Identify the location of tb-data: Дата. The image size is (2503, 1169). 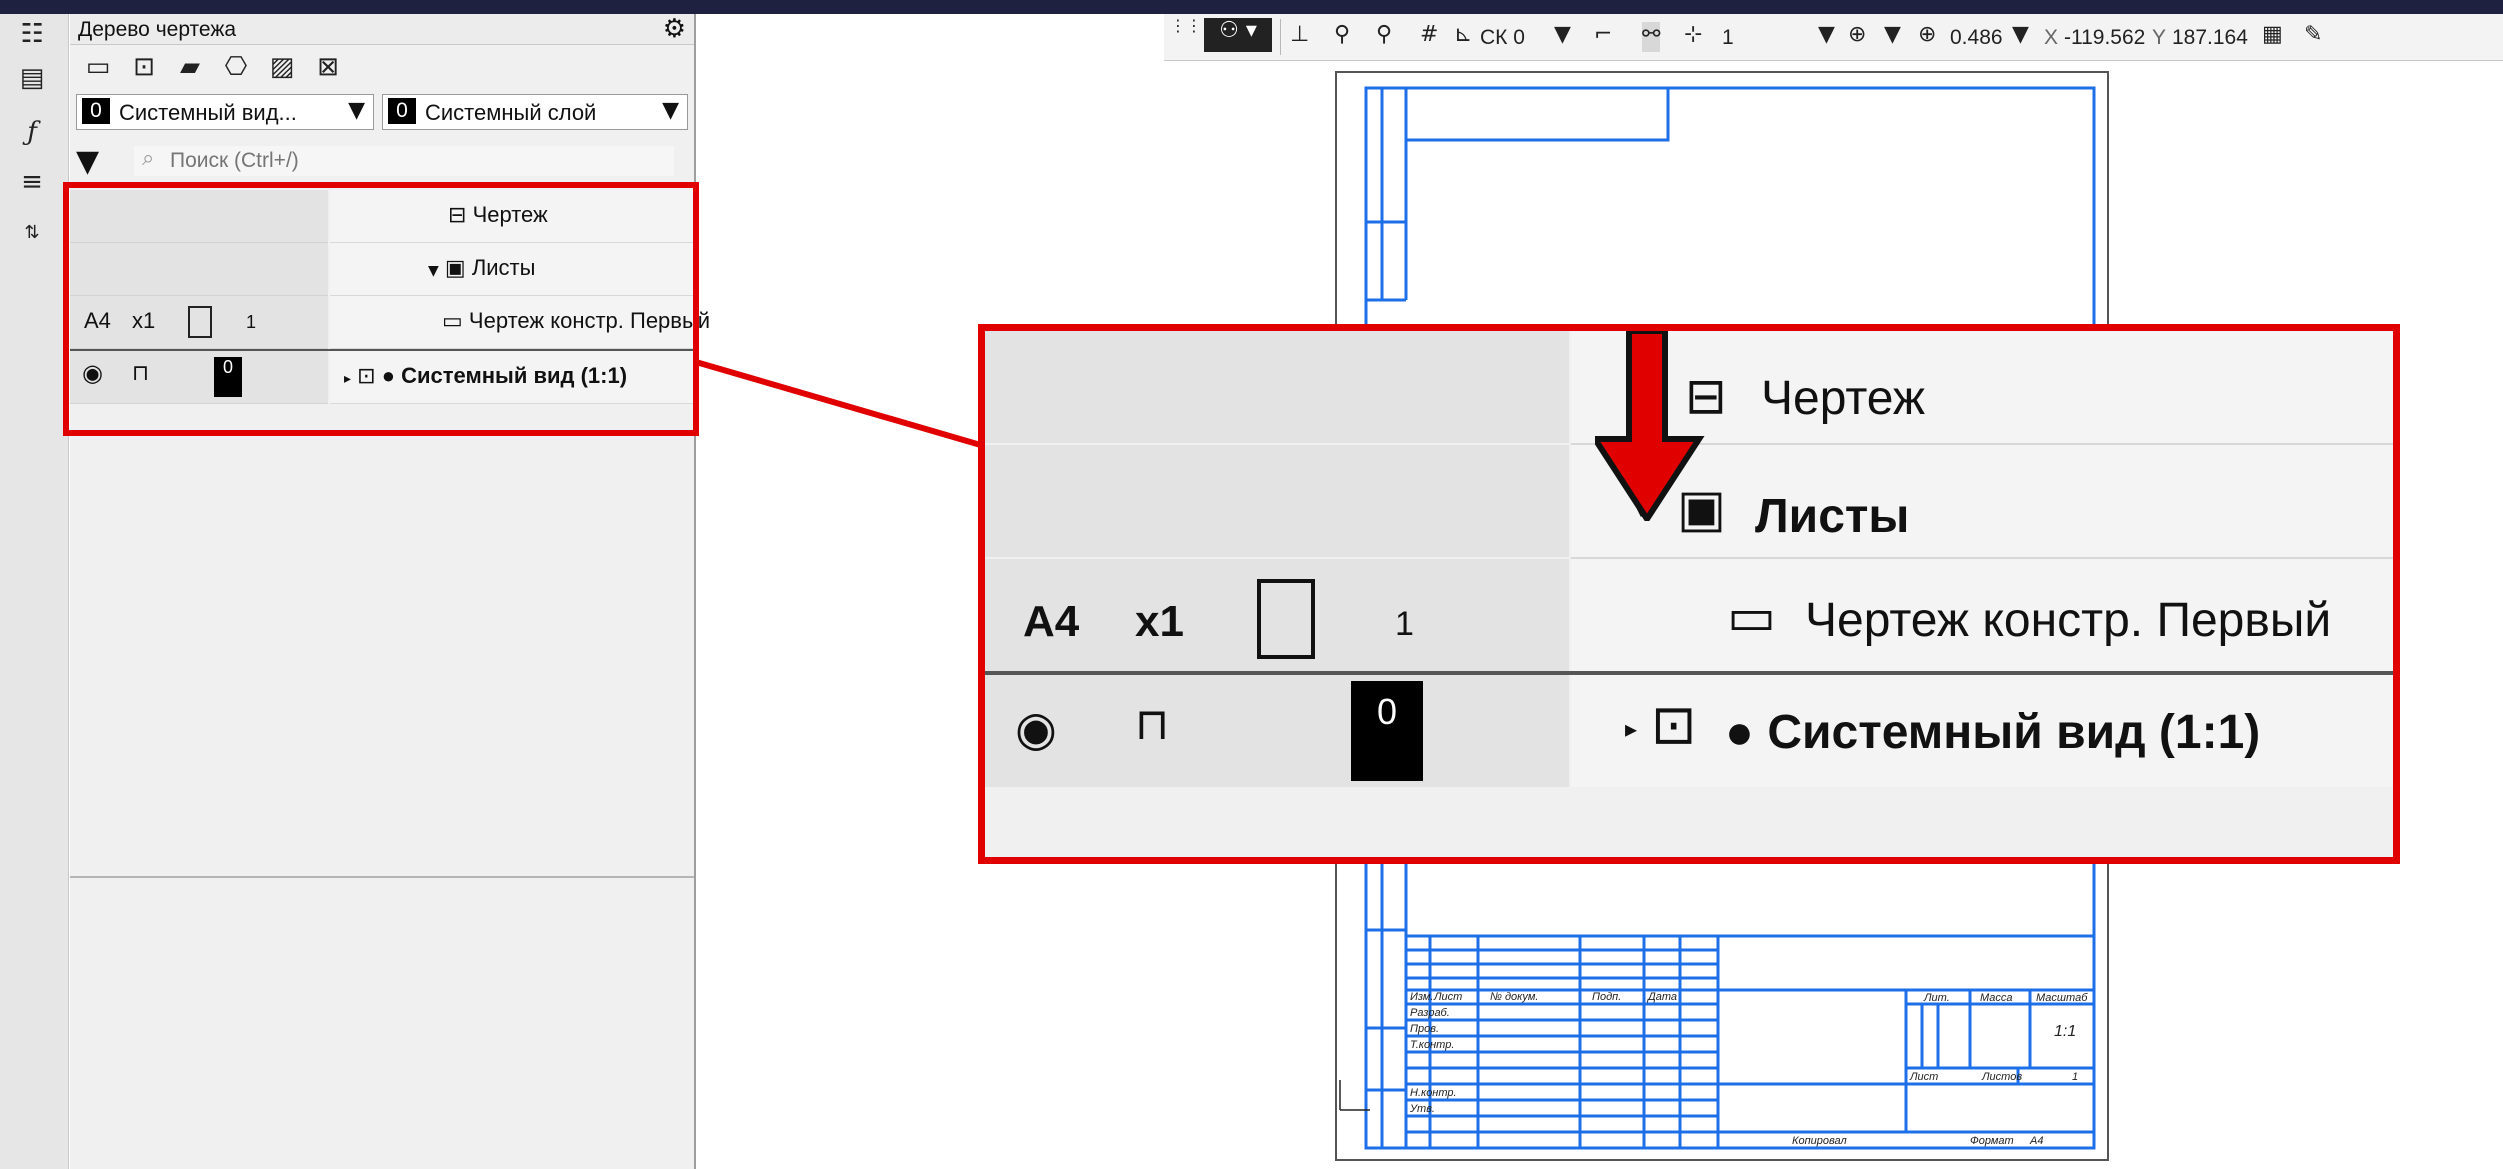
(1661, 997).